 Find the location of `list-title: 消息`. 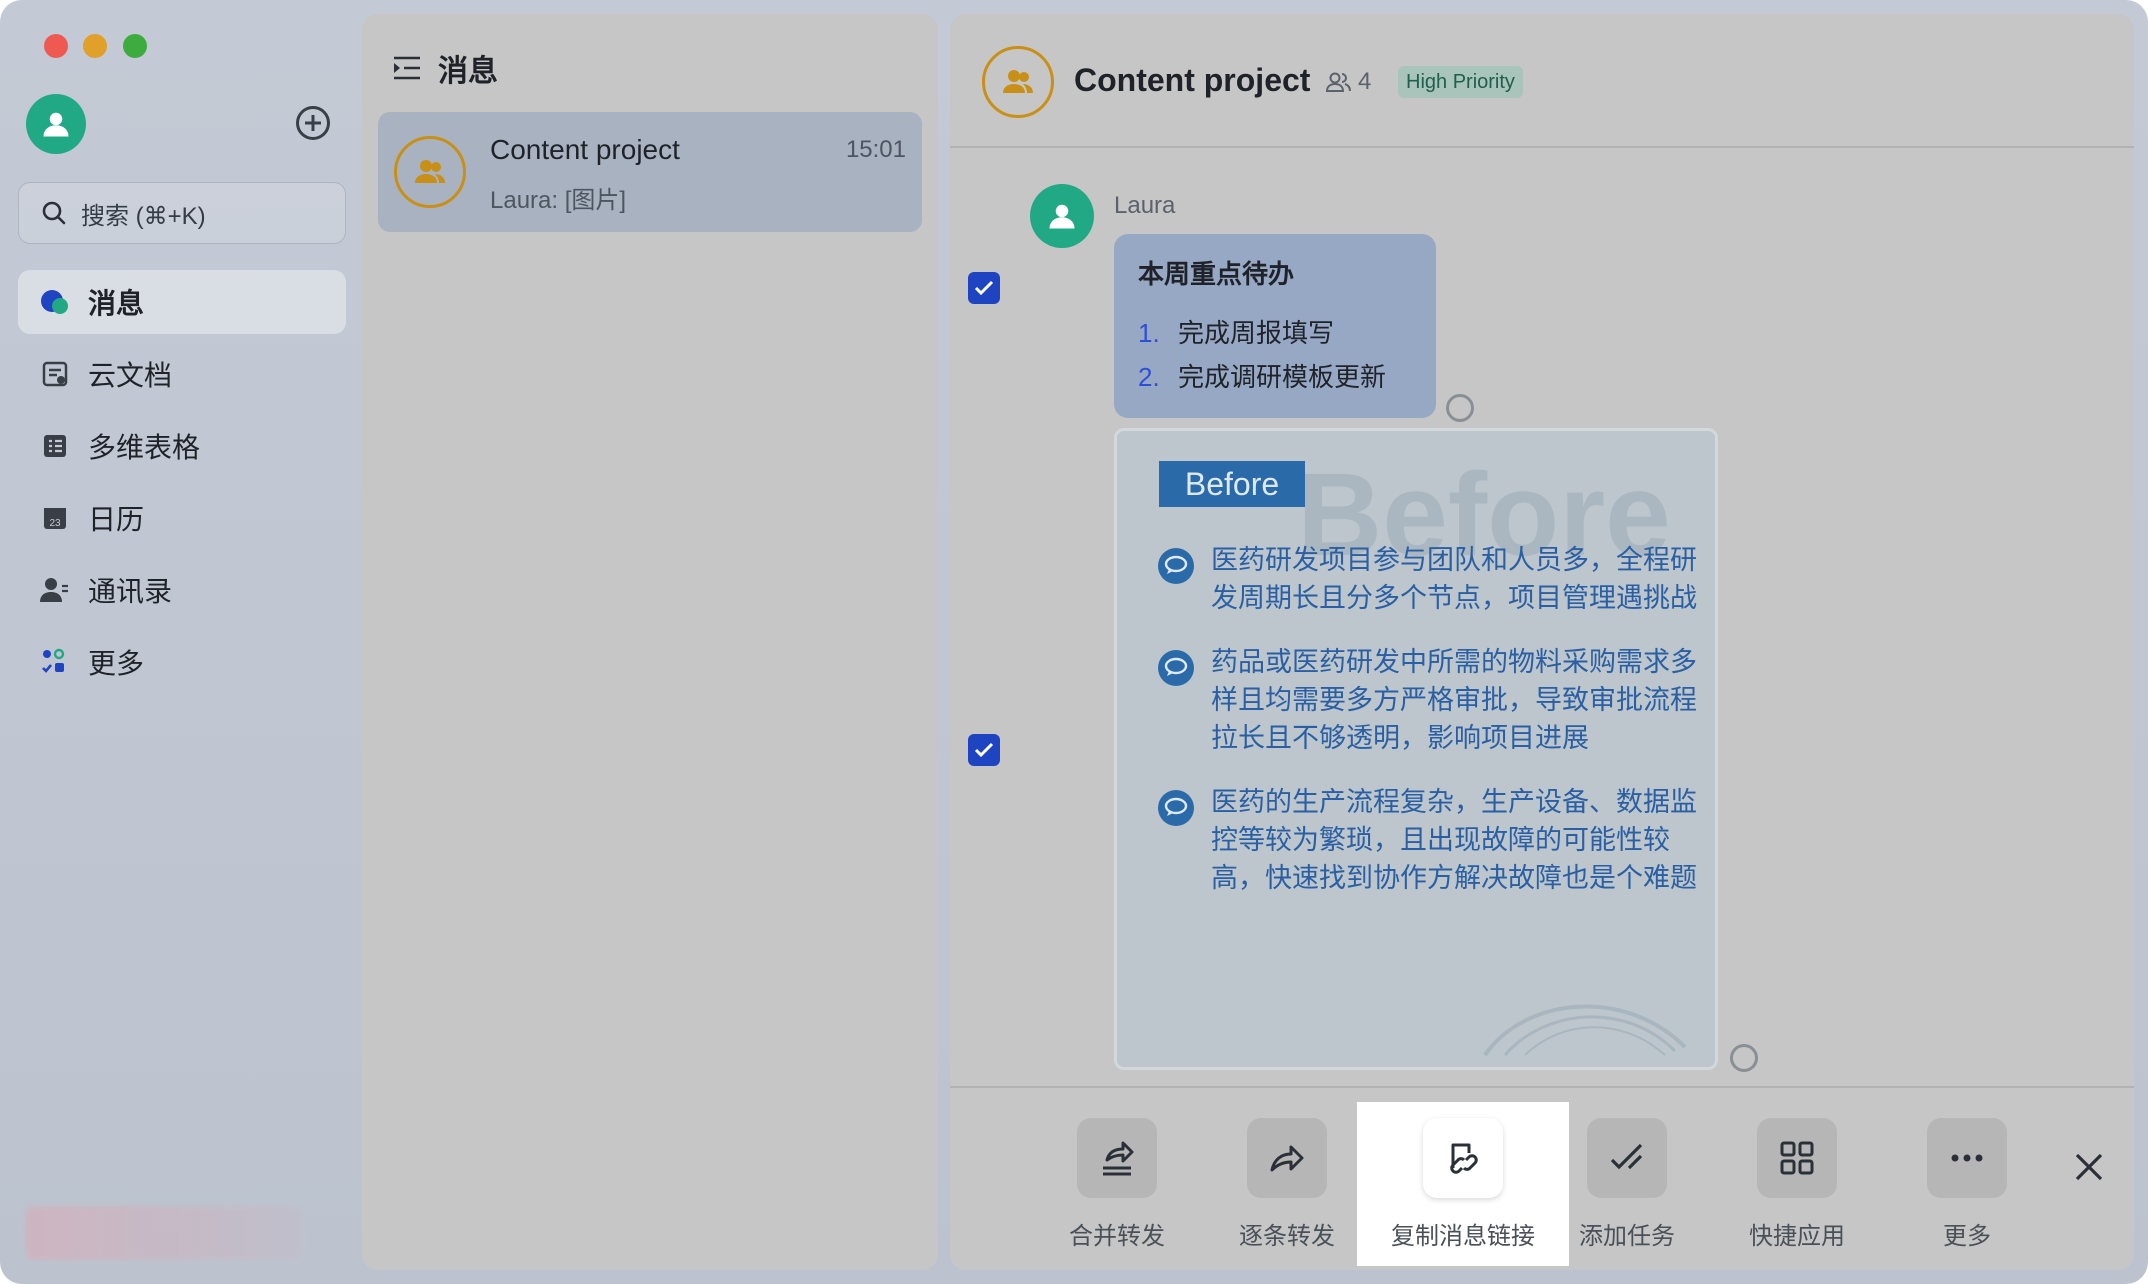

list-title: 消息 is located at coordinates (468, 71).